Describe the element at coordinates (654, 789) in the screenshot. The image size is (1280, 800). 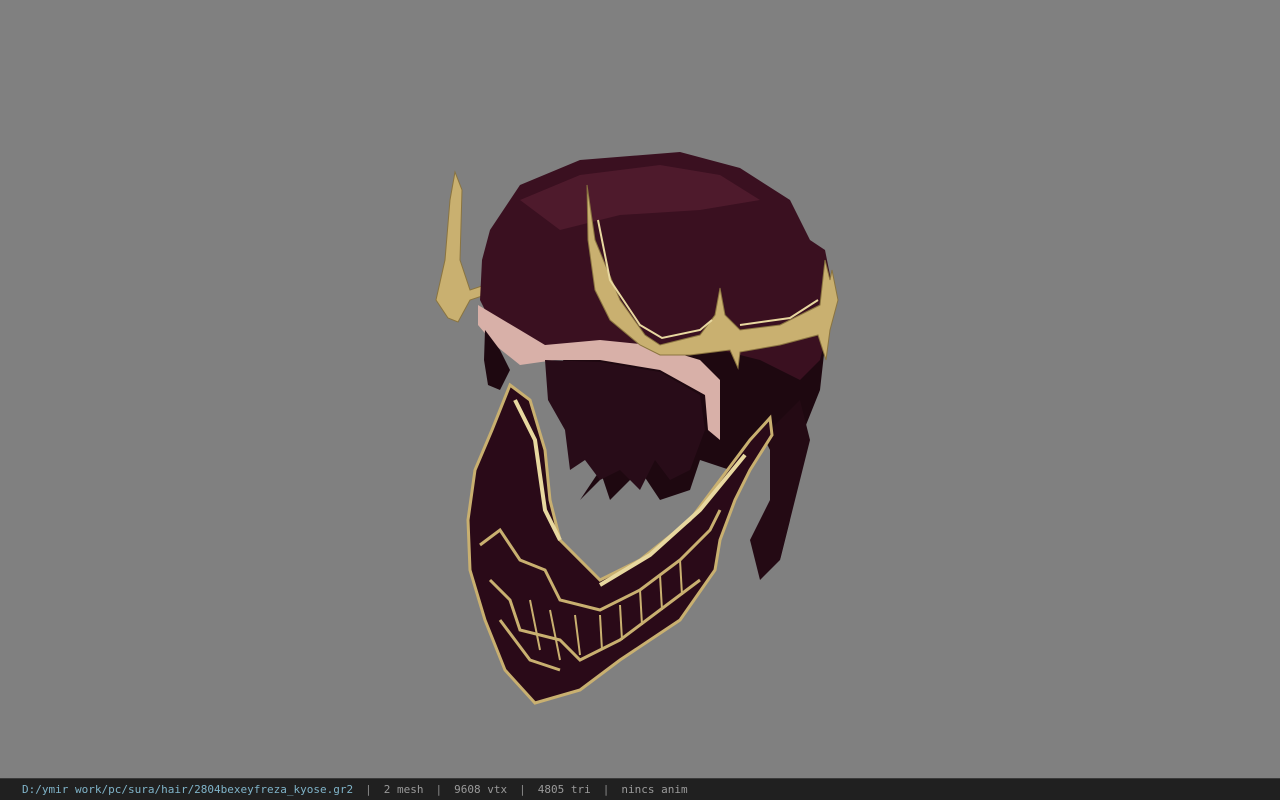
I see `anim-status-label: nincs anim` at that location.